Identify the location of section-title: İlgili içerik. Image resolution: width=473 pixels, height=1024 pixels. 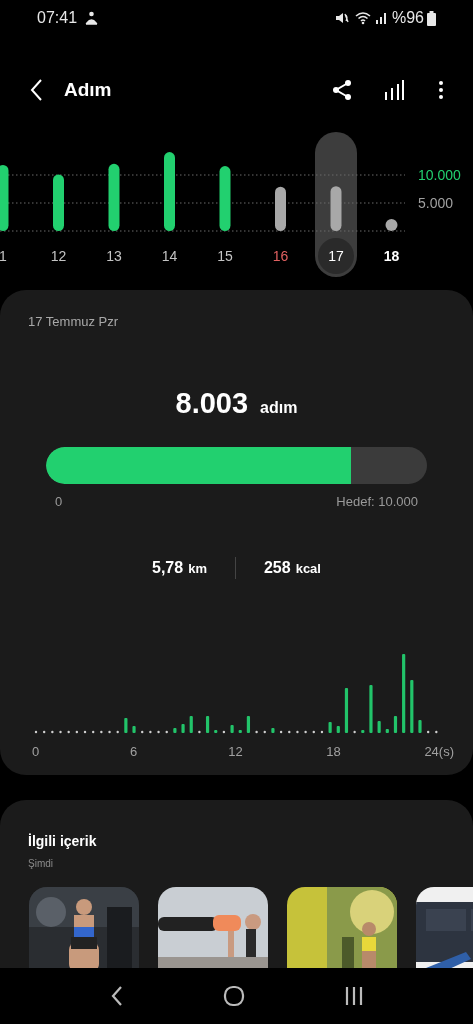
(63, 841).